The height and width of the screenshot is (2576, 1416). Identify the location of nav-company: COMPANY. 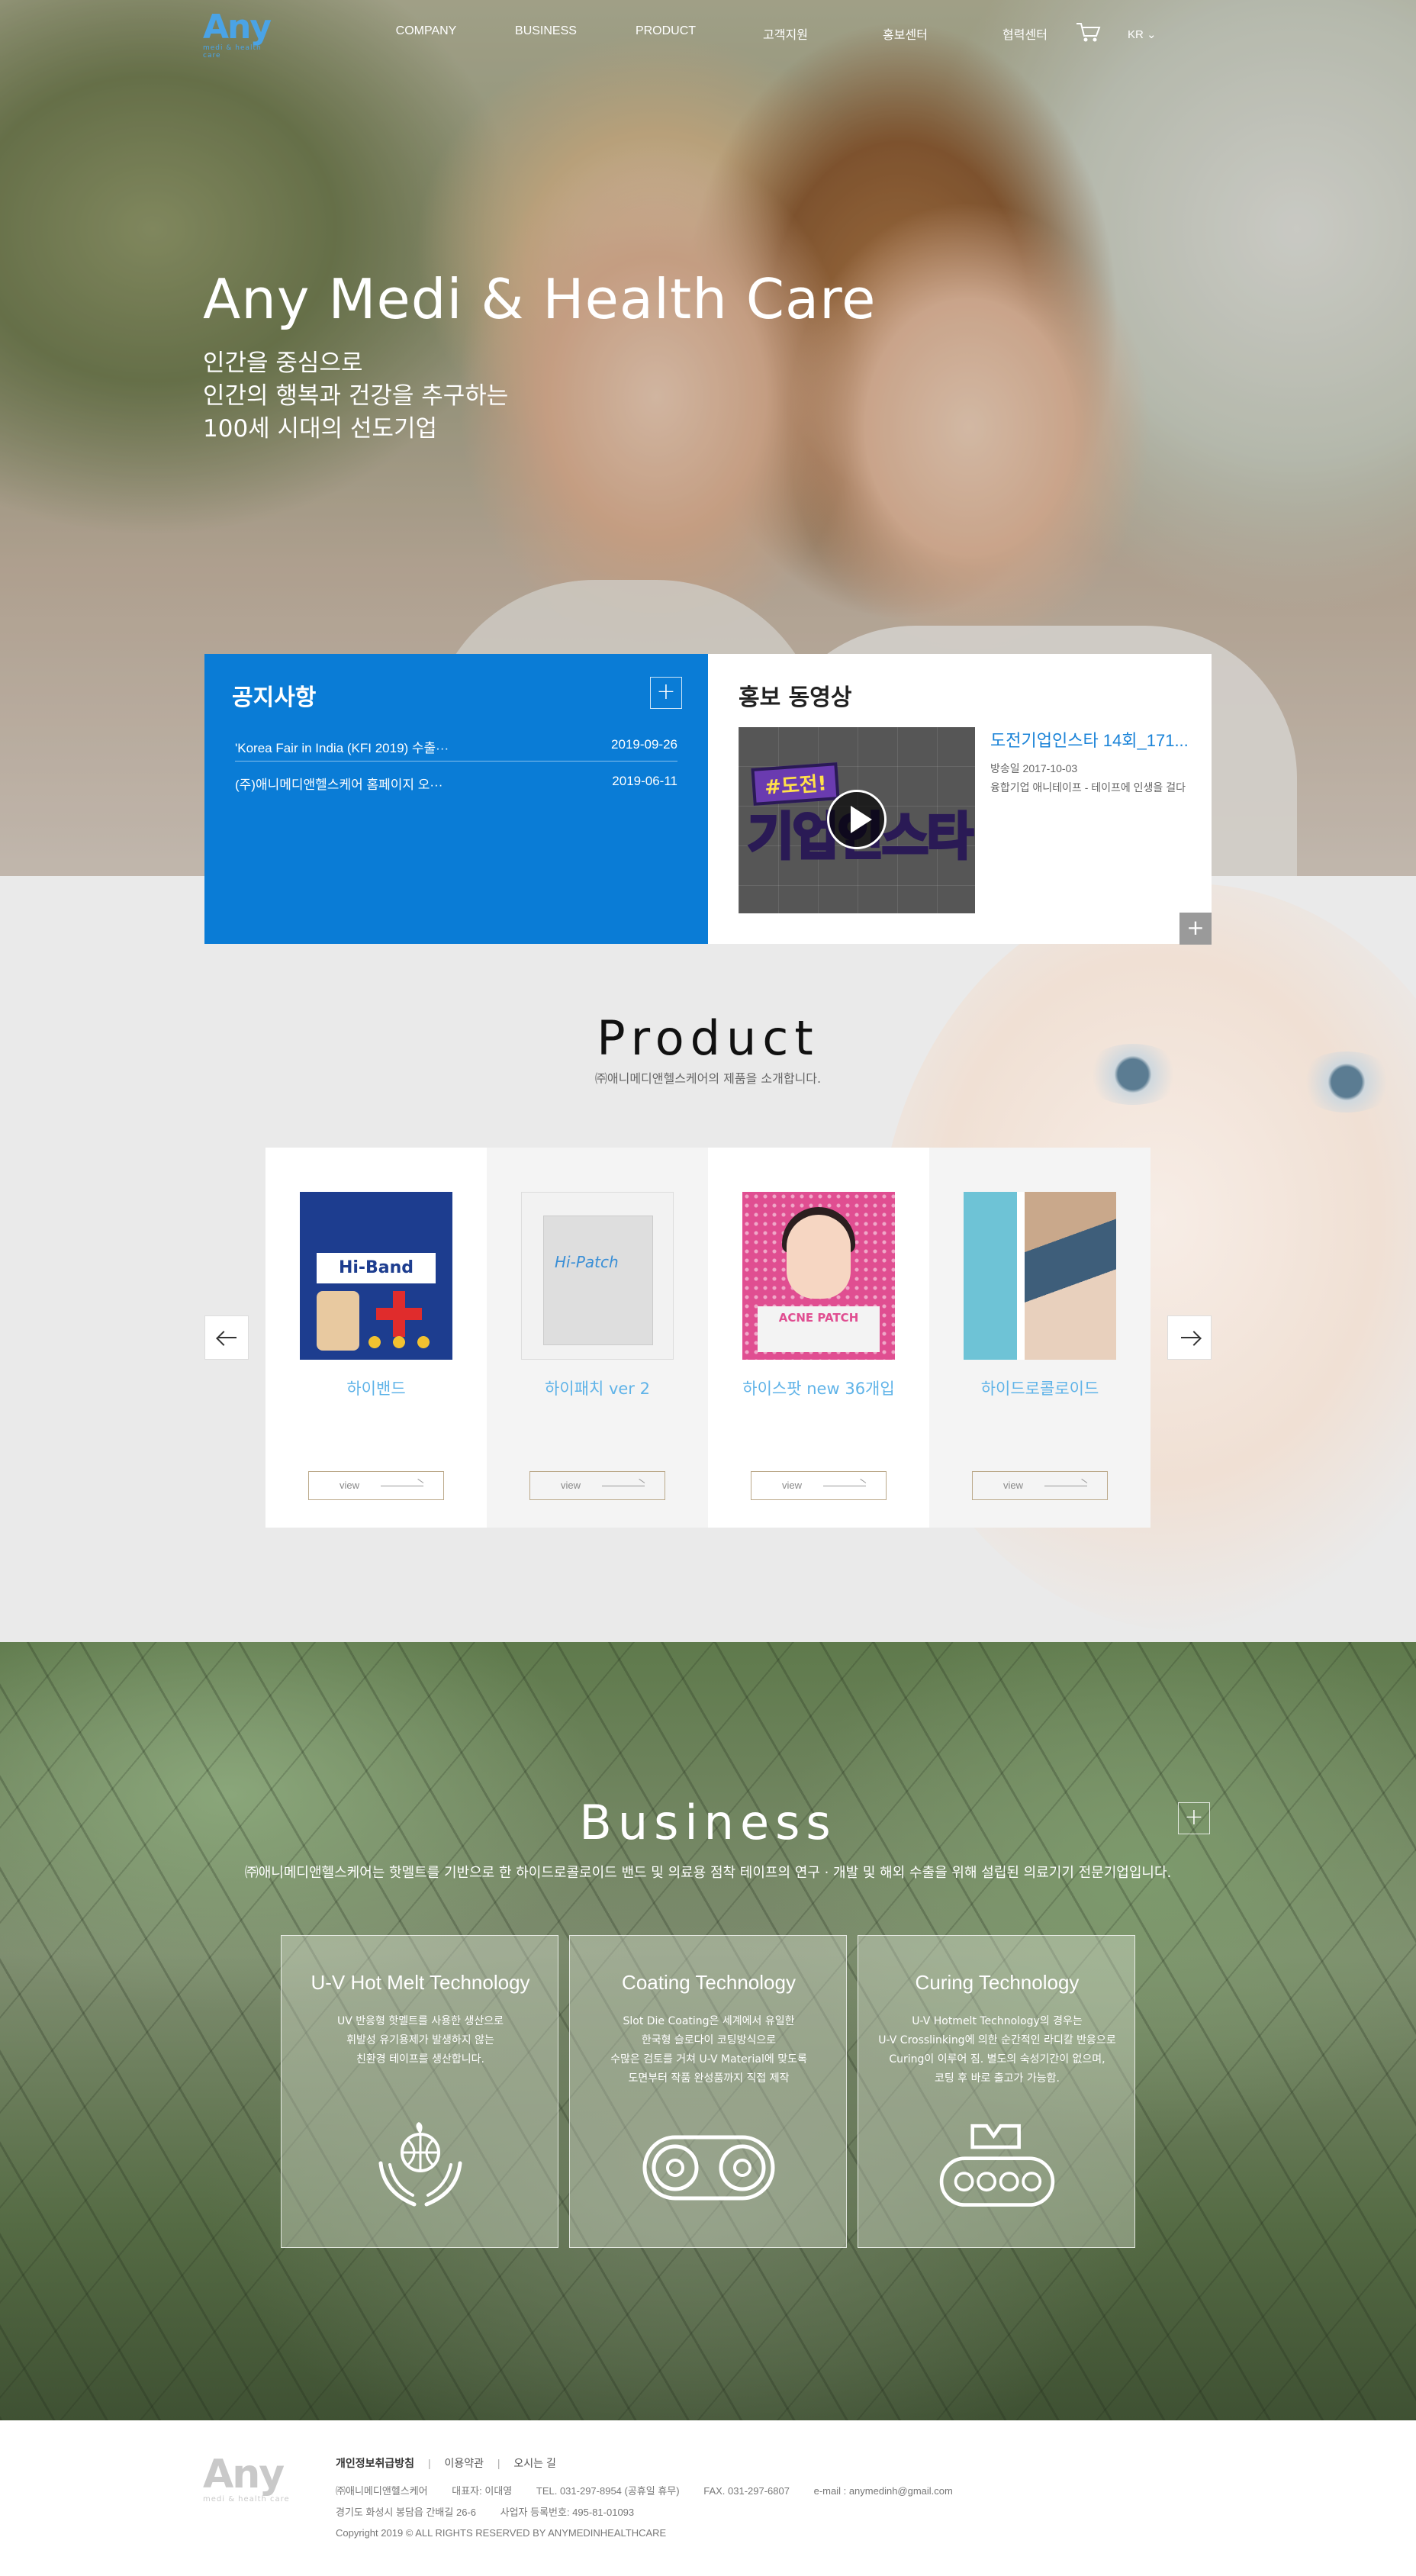
(426, 33).